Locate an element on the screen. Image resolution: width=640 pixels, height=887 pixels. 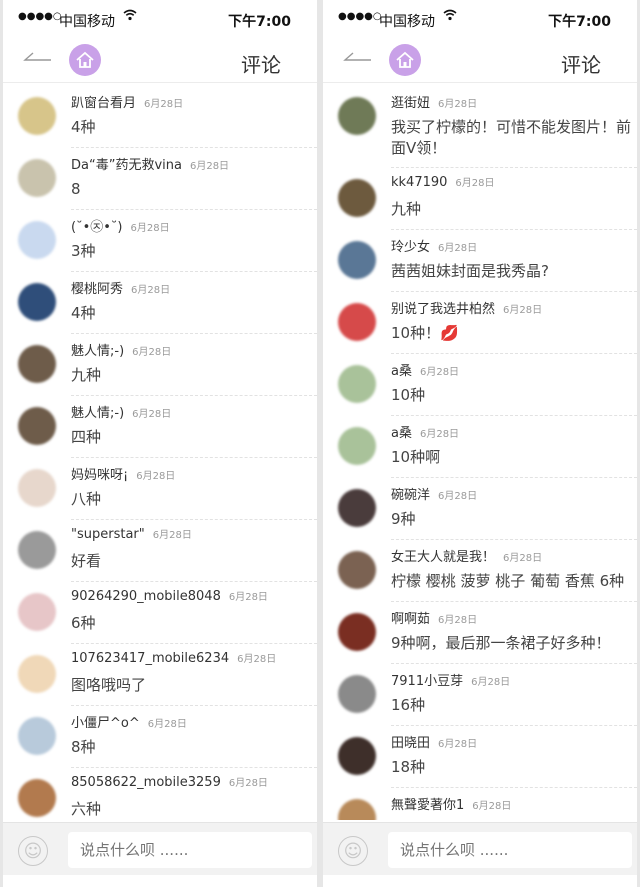
username: 别说了我选井柏然 is located at coordinates (443, 309).